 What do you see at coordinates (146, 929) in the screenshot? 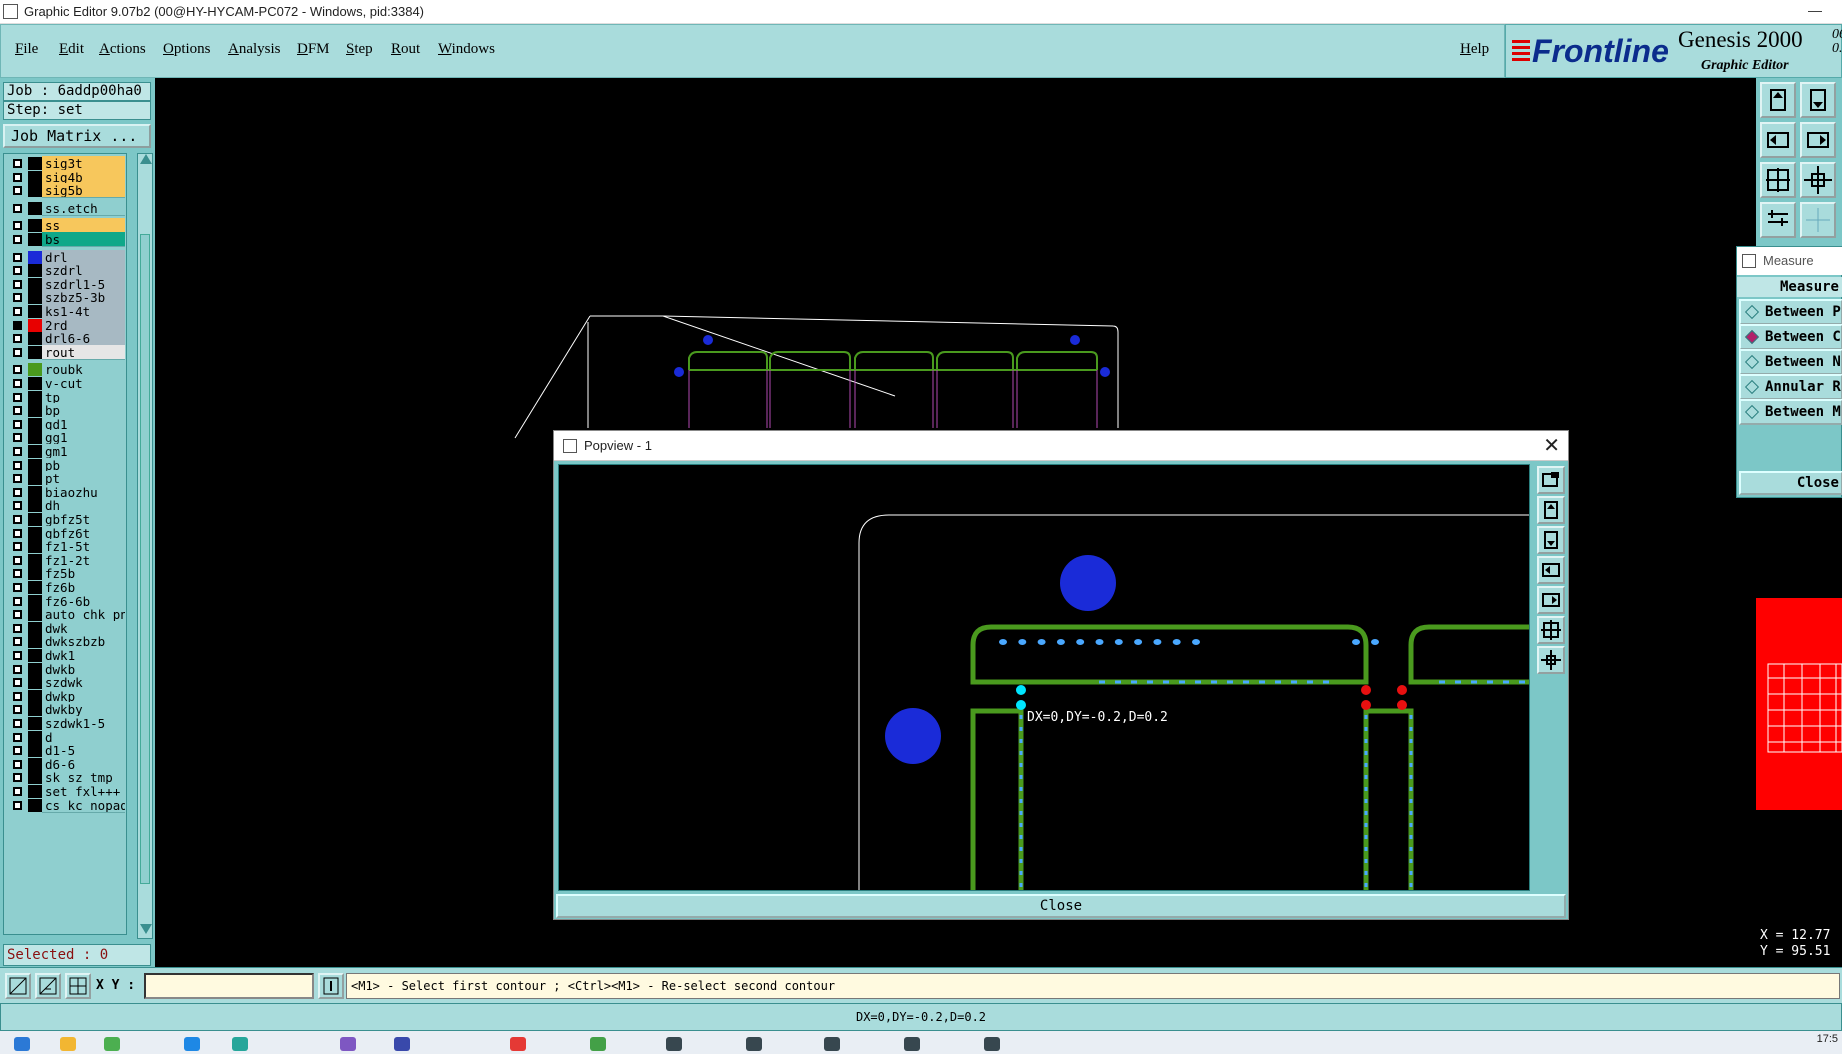
I see `scroll-down-arrow-icon` at bounding box center [146, 929].